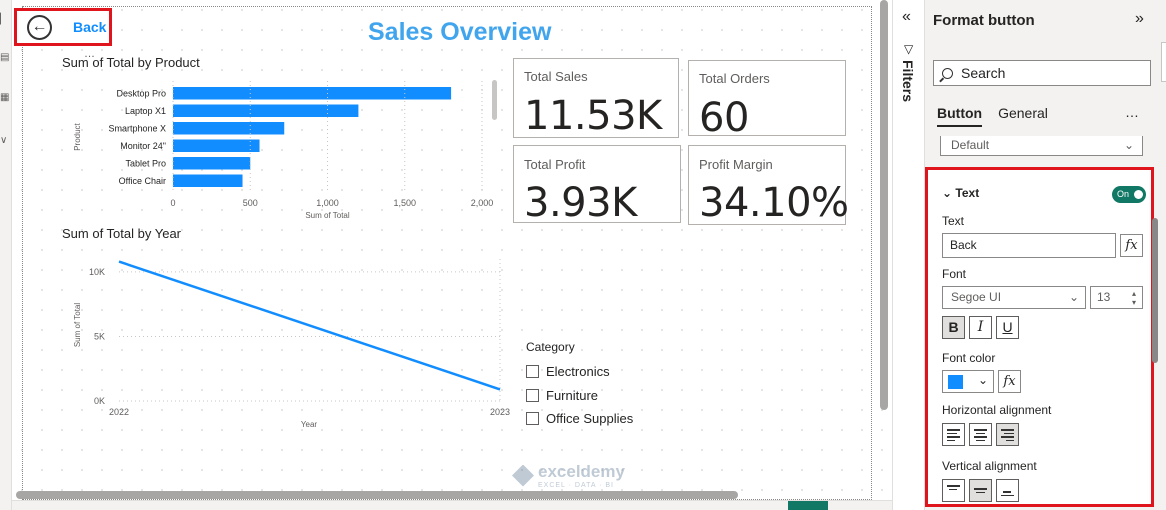  What do you see at coordinates (4, 19) in the screenshot?
I see `report-view-icon: ▏` at bounding box center [4, 19].